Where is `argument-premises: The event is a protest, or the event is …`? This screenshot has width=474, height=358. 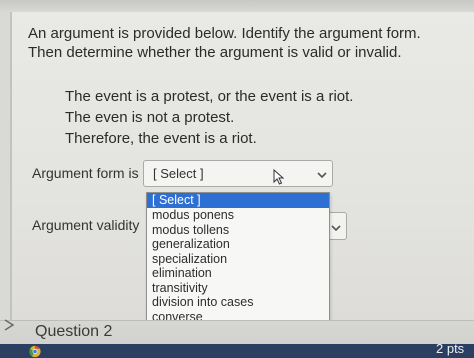 argument-premises: The event is a protest, or the event is … is located at coordinates (209, 117).